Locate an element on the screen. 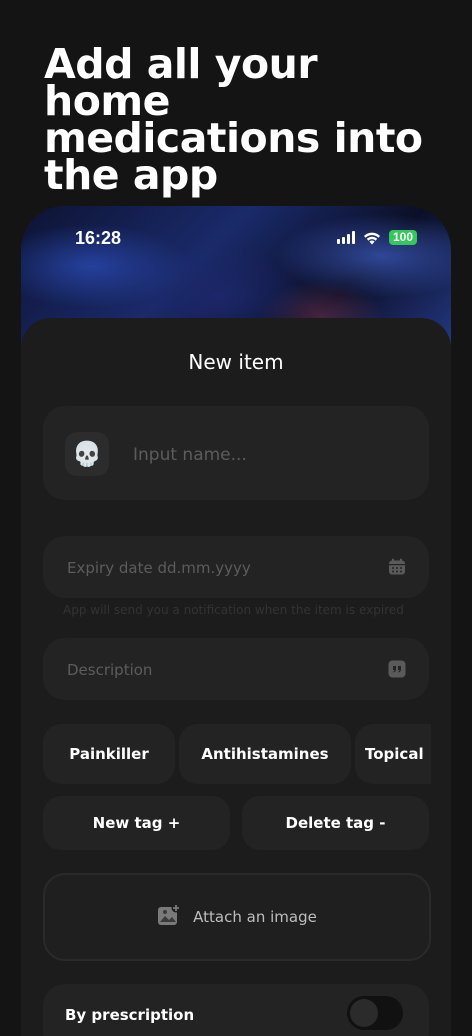 The image size is (472, 1036). status-icons: 100 is located at coordinates (376, 237).